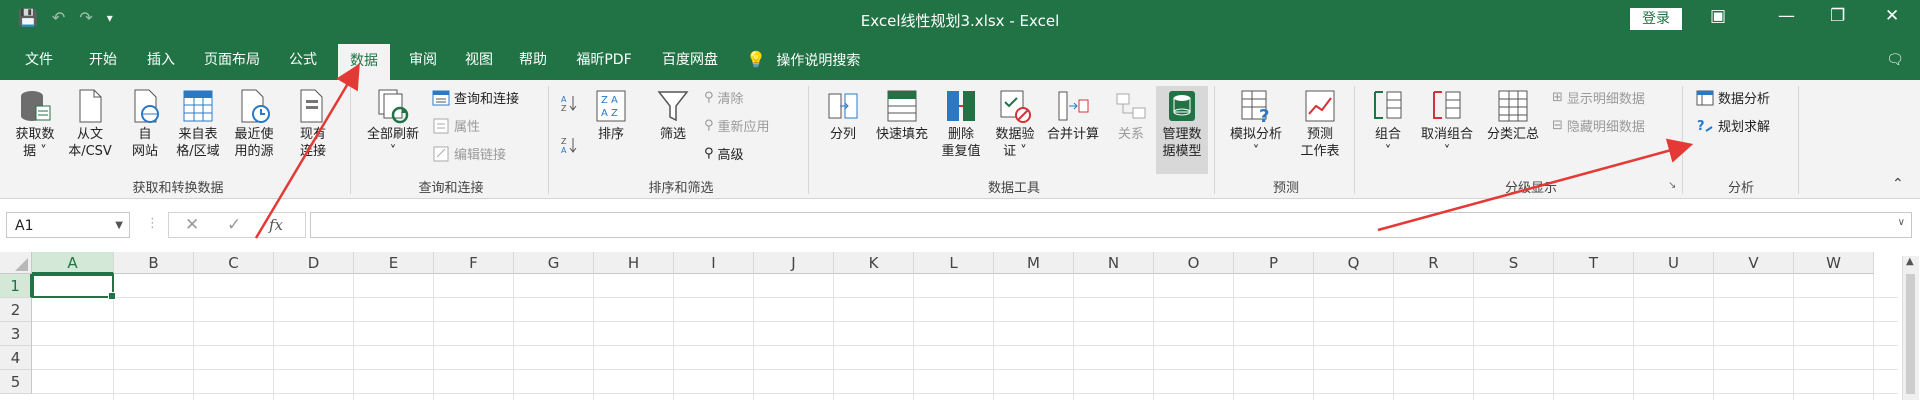 The height and width of the screenshot is (400, 1920). Describe the element at coordinates (724, 97) in the screenshot. I see `clear-filter-button: ⚲ 清除` at that location.